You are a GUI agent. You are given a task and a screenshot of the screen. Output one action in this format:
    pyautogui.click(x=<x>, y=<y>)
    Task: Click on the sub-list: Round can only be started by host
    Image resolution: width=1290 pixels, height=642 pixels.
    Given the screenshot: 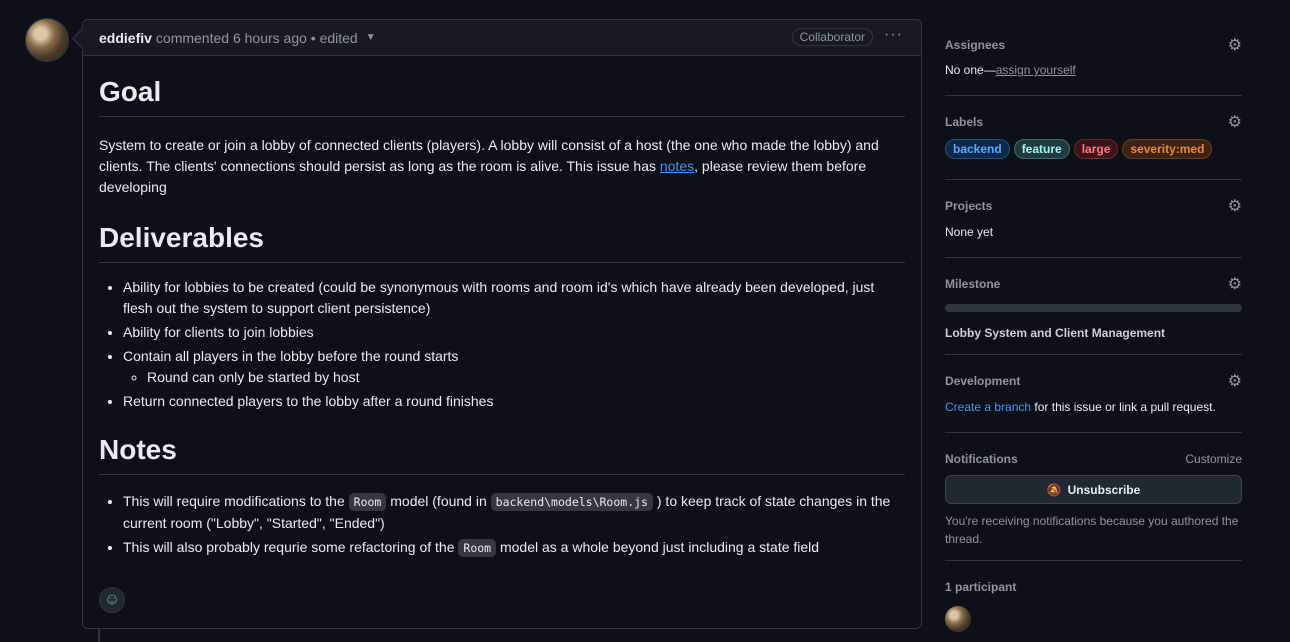 What is the action you would take?
    pyautogui.click(x=514, y=377)
    